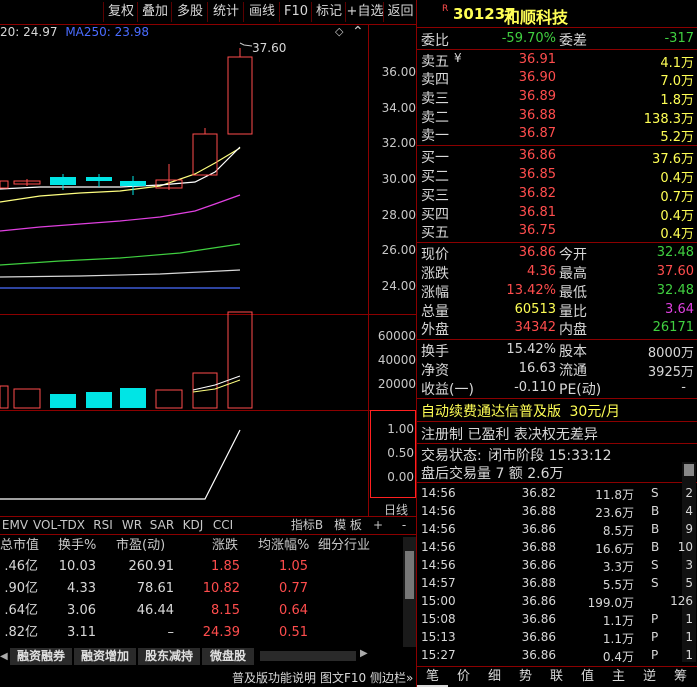  I want to click on remove-indicator-button: -, so click(404, 525).